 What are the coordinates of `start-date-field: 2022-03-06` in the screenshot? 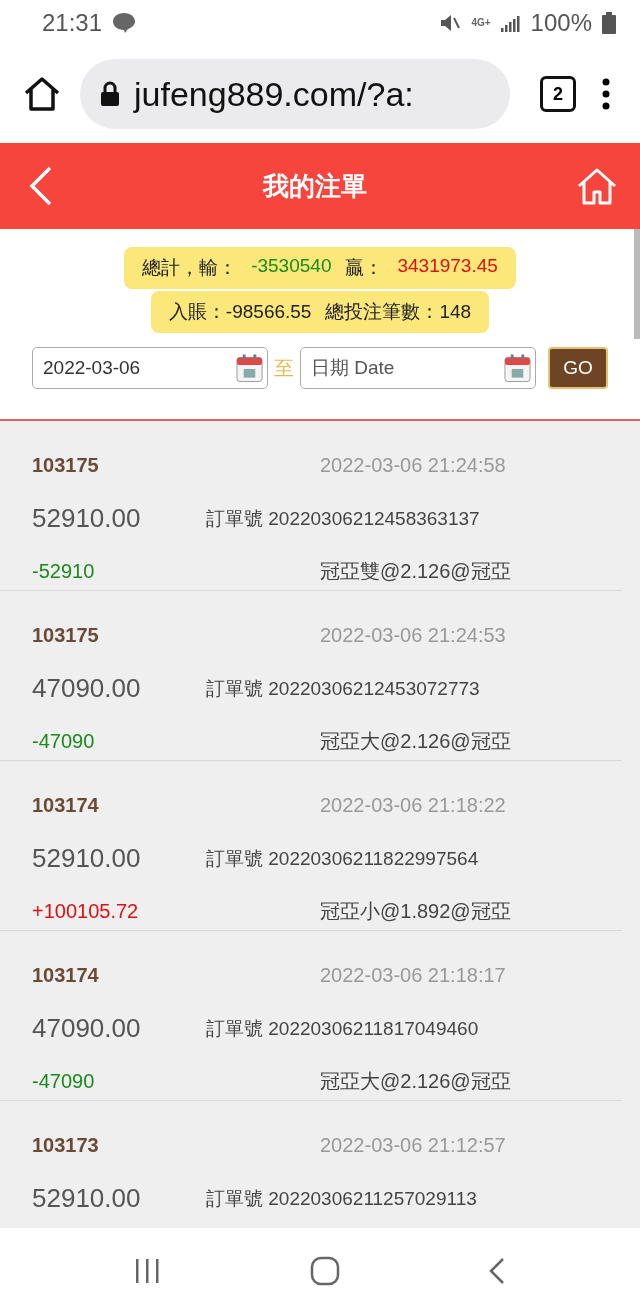 It's located at (150, 368).